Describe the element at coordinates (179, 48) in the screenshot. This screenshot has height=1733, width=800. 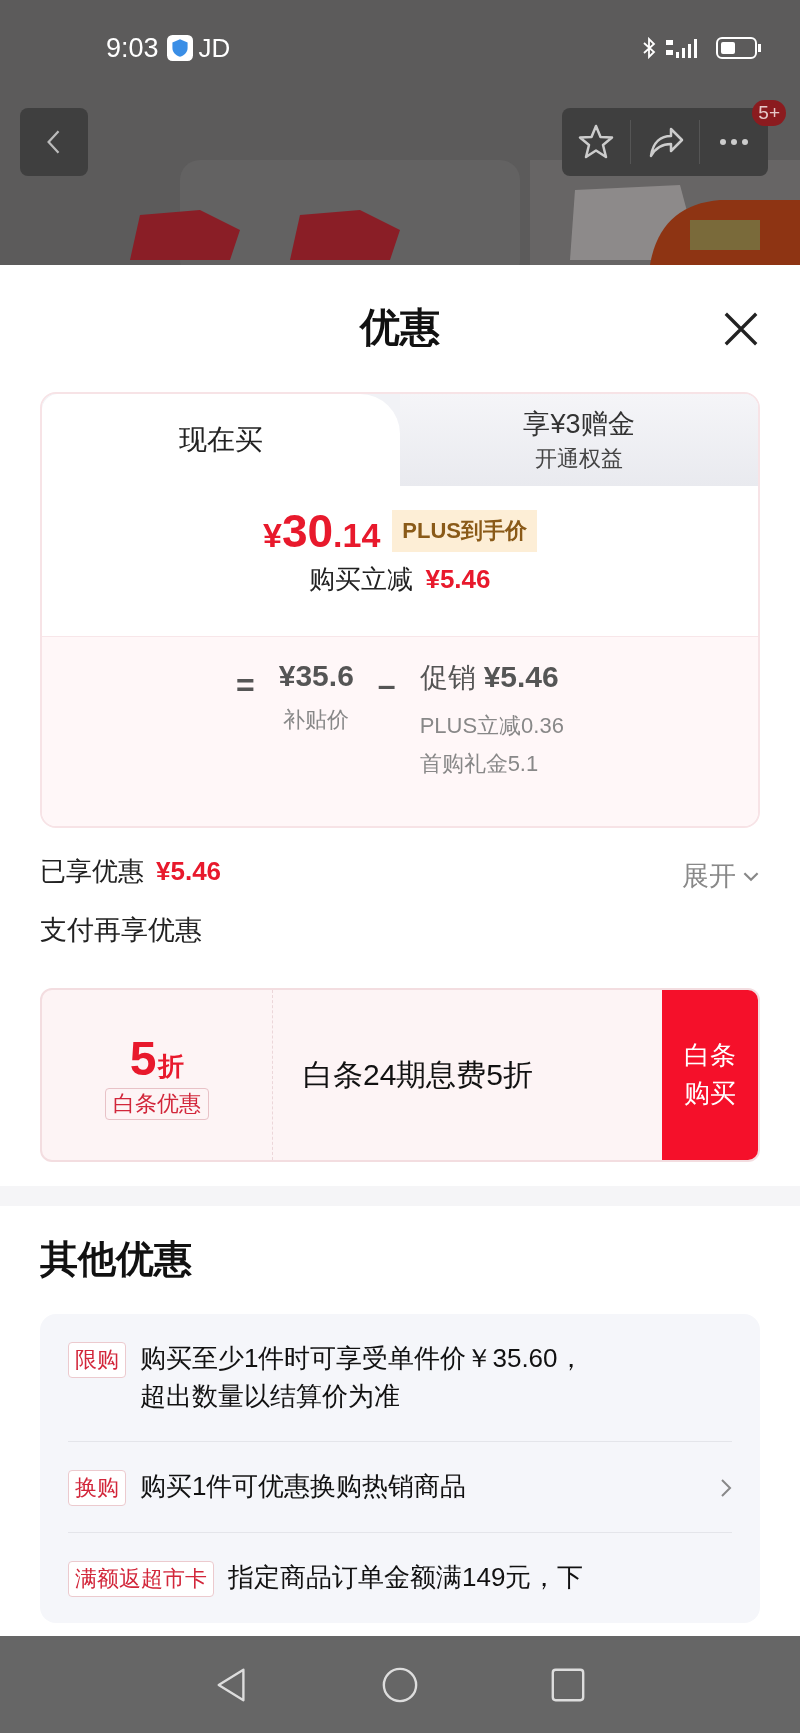
I see `shield-icon` at that location.